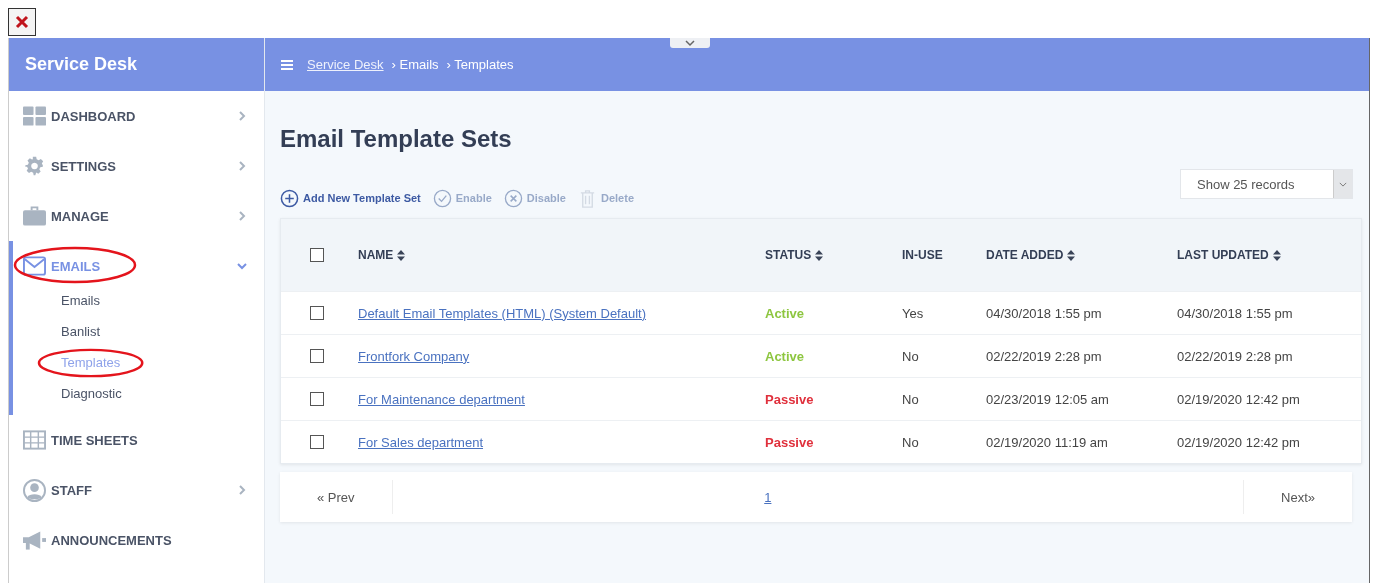 The image size is (1375, 583). What do you see at coordinates (22, 22) in the screenshot?
I see `close-icon` at bounding box center [22, 22].